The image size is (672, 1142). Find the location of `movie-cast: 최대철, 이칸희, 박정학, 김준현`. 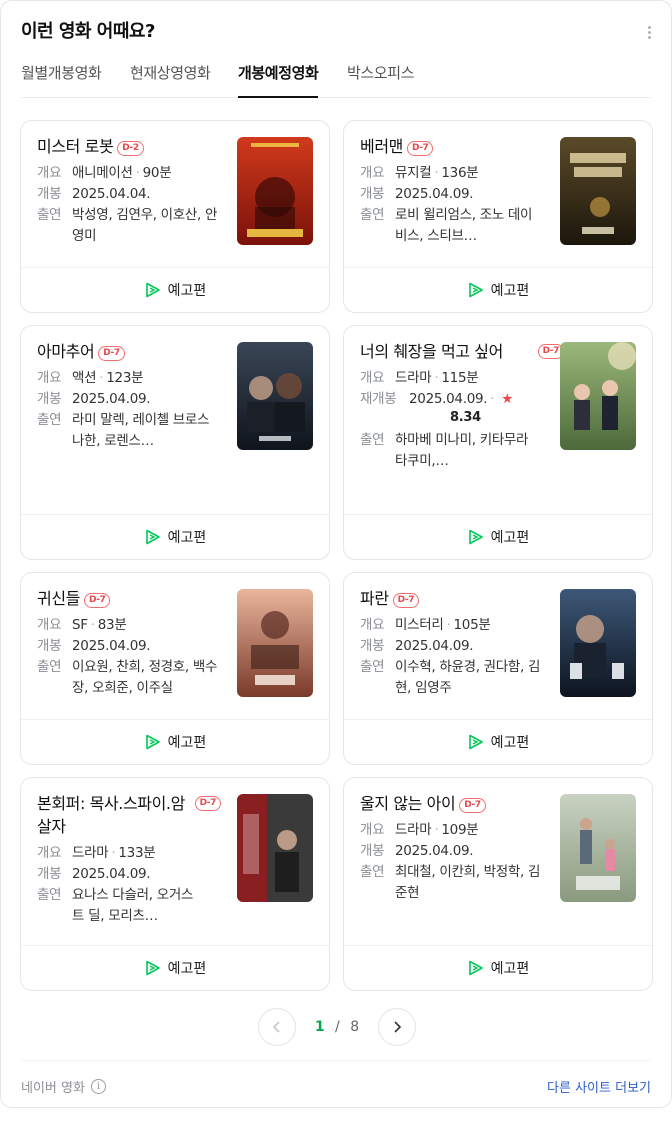

movie-cast: 최대철, 이칸희, 박정학, 김준현 is located at coordinates (468, 882).